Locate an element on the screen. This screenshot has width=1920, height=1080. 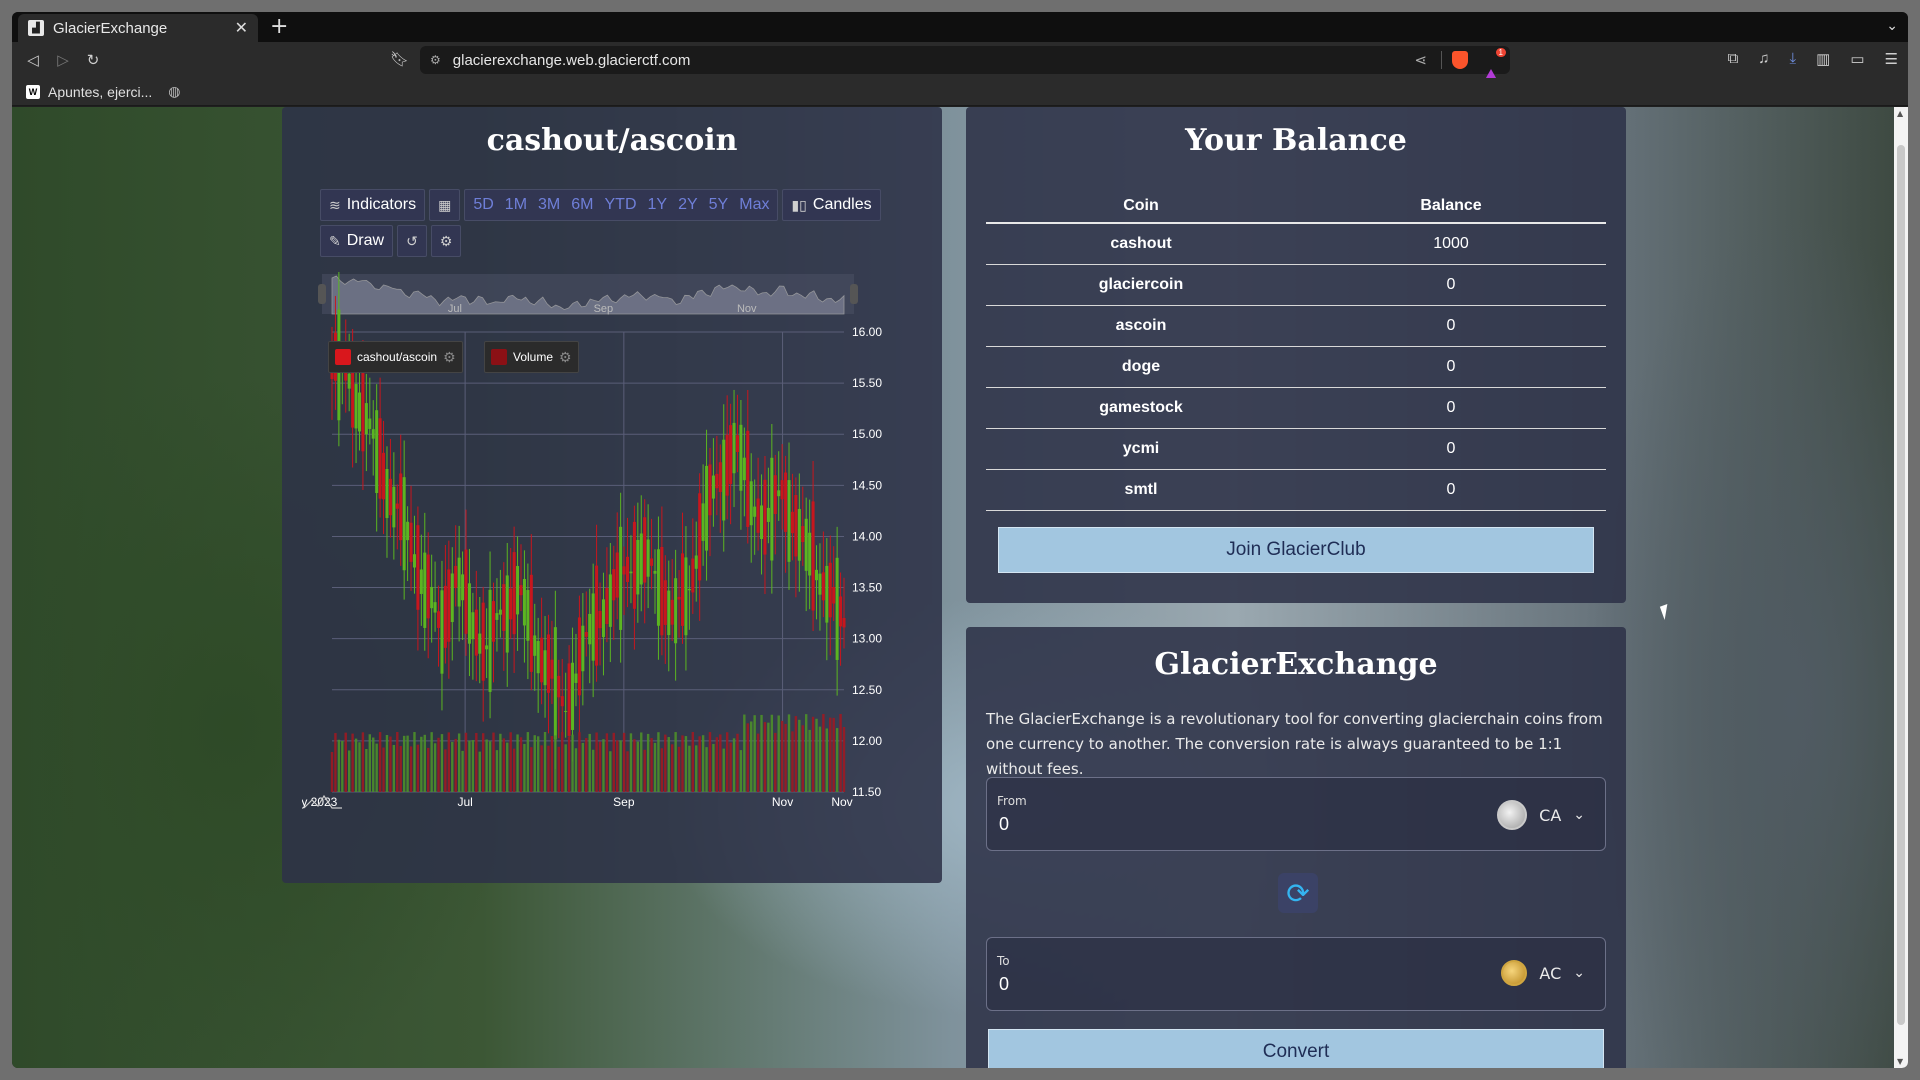
convert-button: Convert is located at coordinates (1296, 1048).